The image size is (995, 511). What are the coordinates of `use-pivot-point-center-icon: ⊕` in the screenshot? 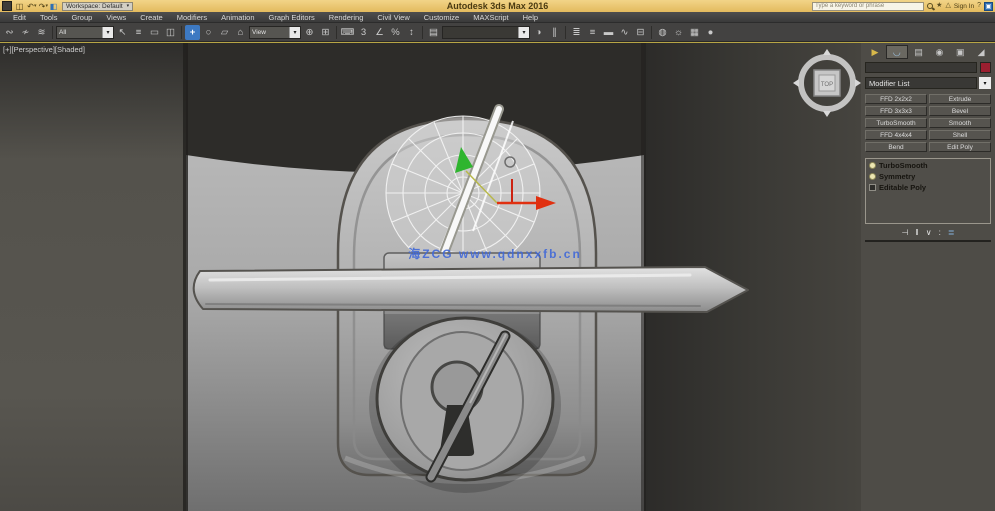 It's located at (309, 32).